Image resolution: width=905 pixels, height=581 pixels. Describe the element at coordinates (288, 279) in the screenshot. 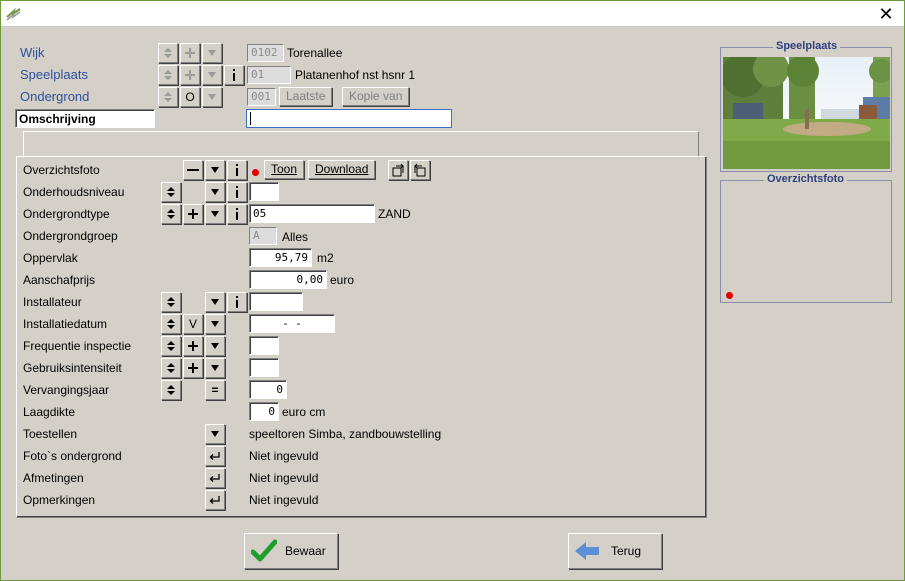

I see `aanschafprijs-input: 0,00` at that location.